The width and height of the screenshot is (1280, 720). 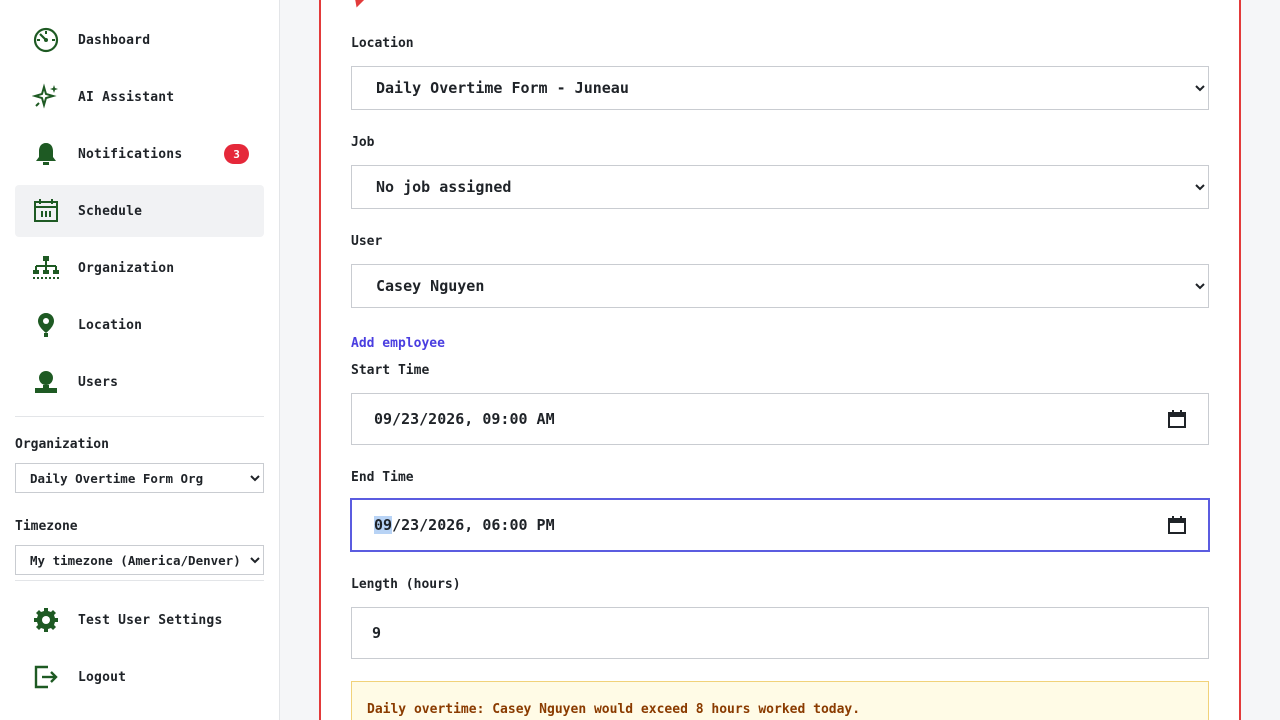 What do you see at coordinates (406, 584) in the screenshot?
I see `length-label: Length (hours)` at bounding box center [406, 584].